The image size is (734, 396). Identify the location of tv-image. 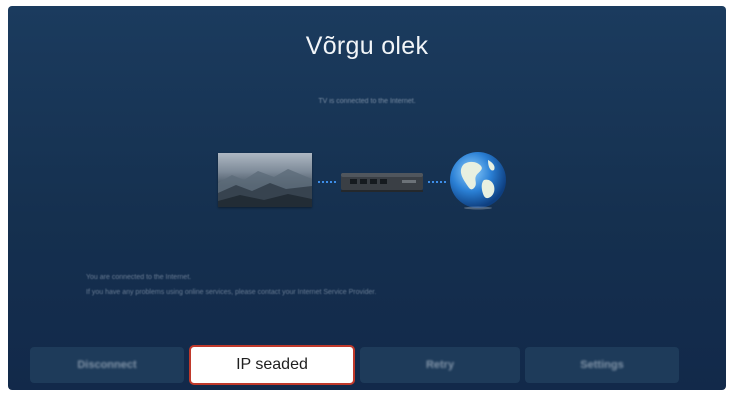
(265, 180).